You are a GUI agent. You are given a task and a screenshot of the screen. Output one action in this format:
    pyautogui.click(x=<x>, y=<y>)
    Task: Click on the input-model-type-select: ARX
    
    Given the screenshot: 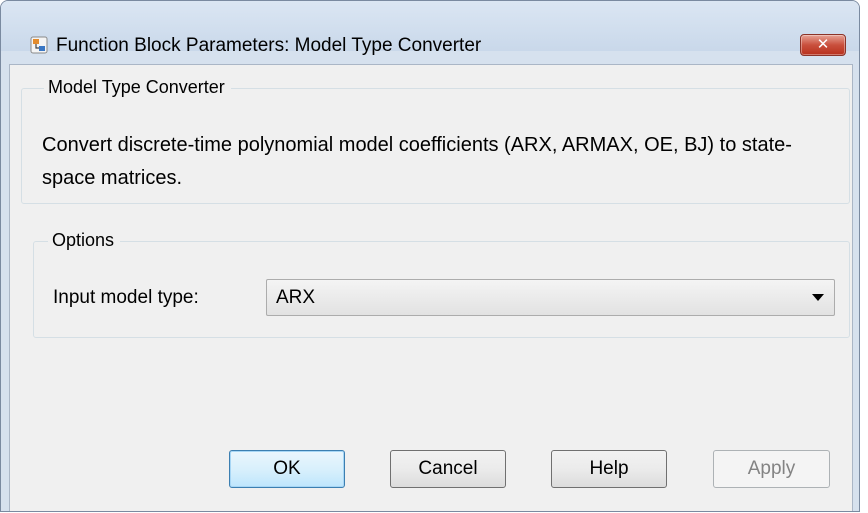 What is the action you would take?
    pyautogui.click(x=550, y=297)
    